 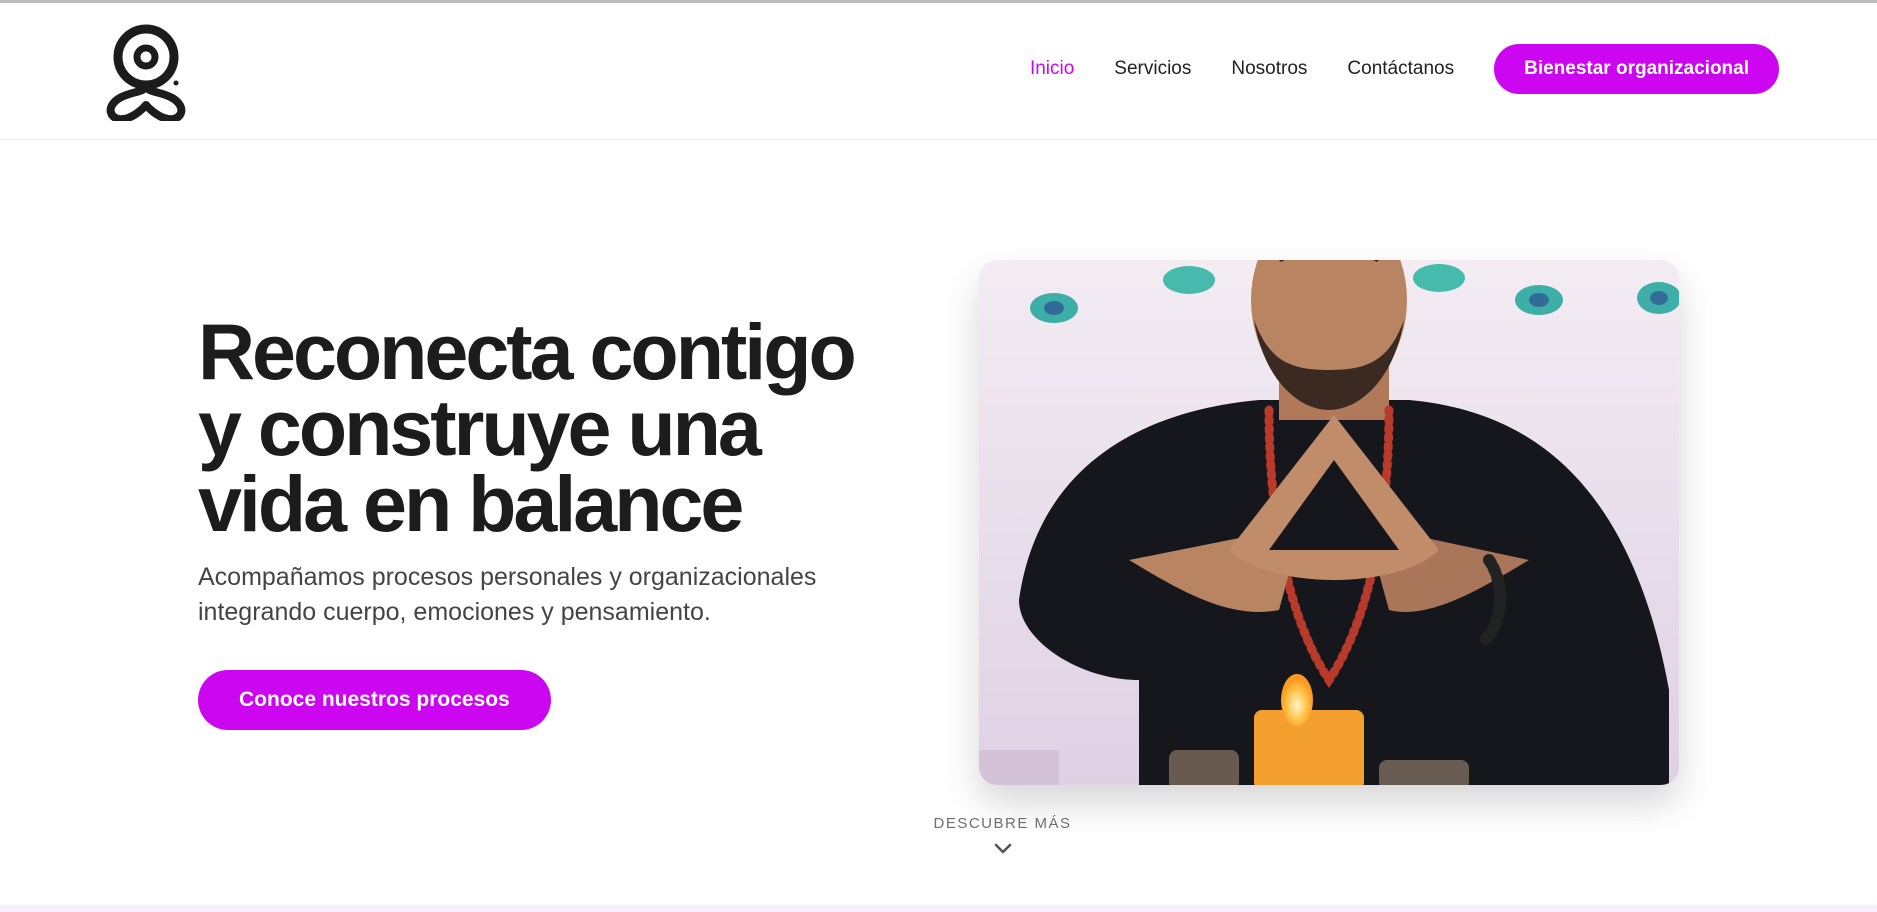 I want to click on descubre-mas-link: DESCUBRE MÁS, so click(x=1002, y=835).